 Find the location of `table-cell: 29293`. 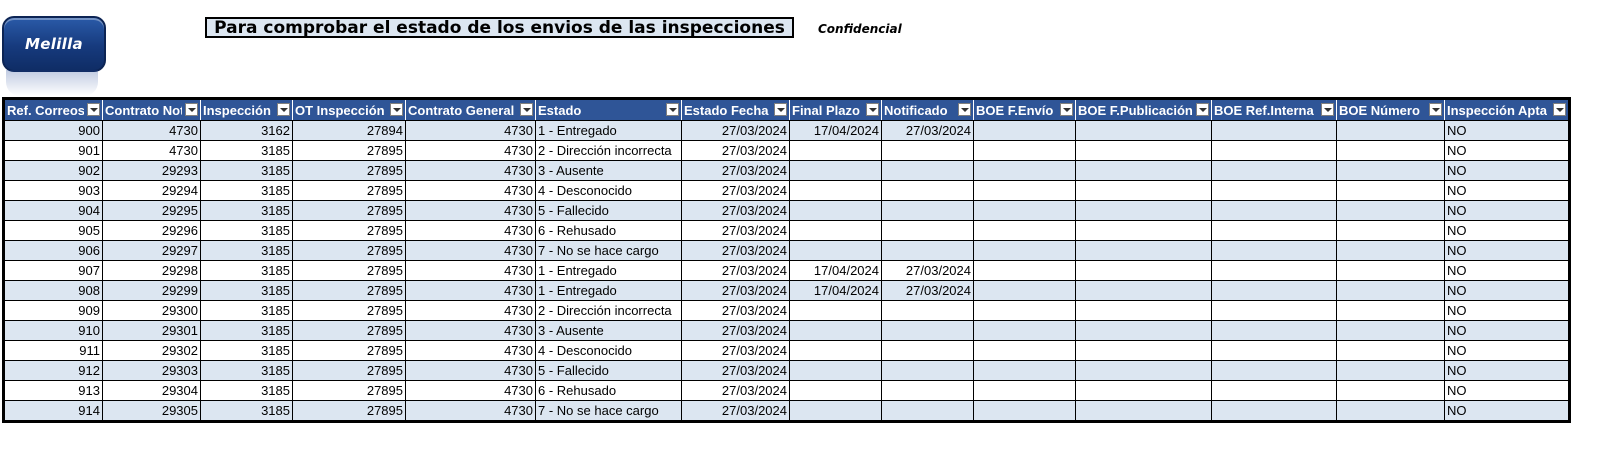

table-cell: 29293 is located at coordinates (151, 170).